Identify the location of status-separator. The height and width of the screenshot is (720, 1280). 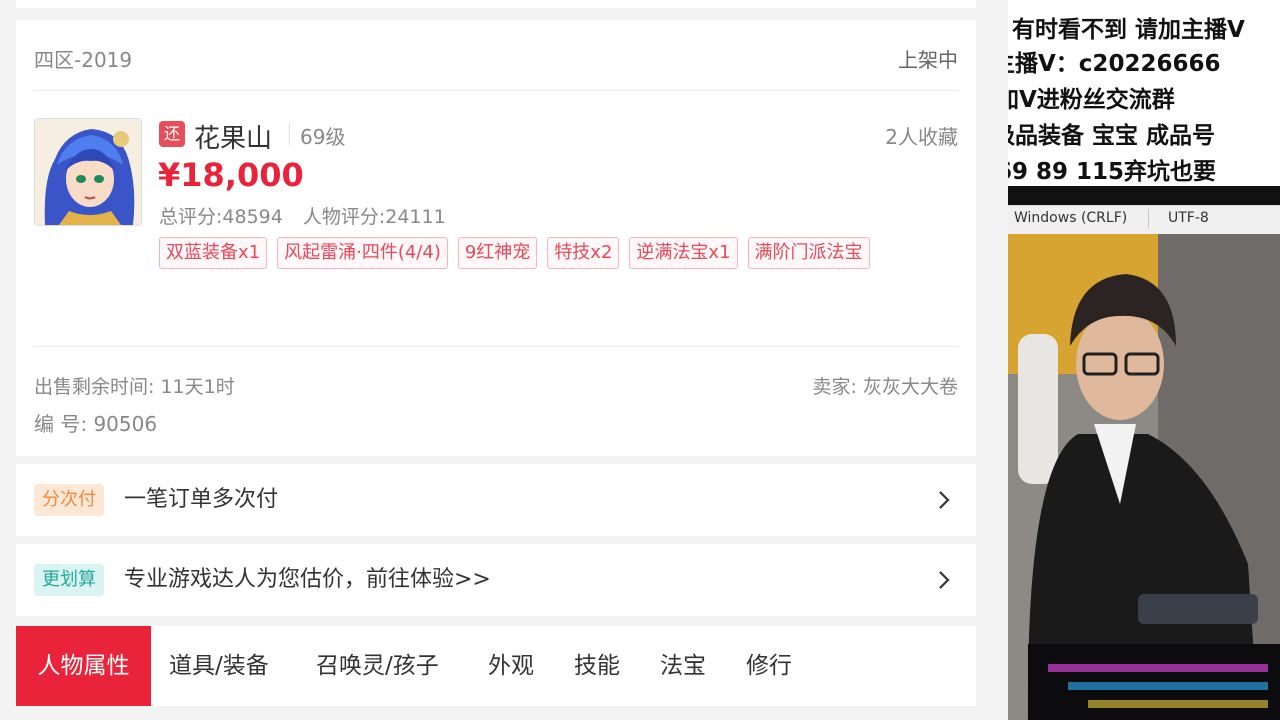
(1148, 219).